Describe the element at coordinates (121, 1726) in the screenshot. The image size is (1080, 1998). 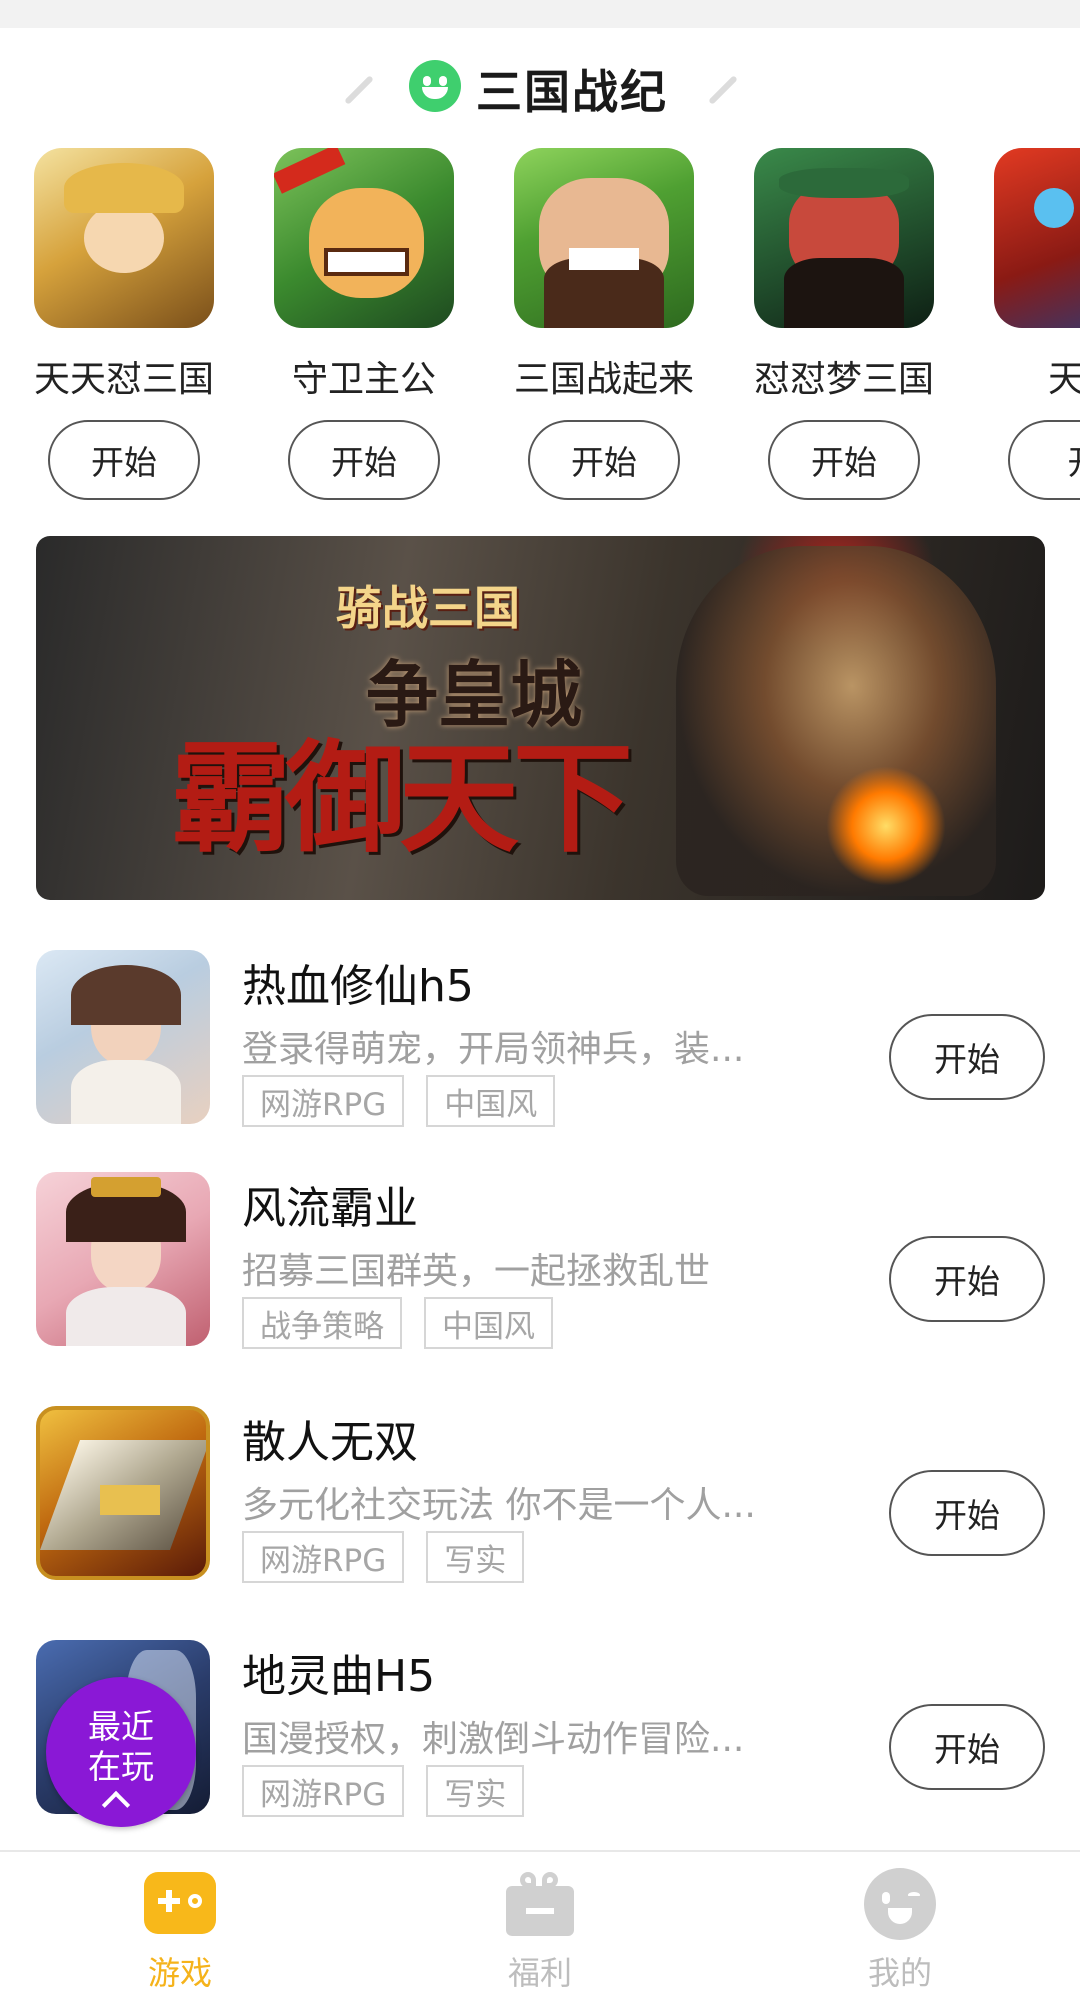
I see `recent-label-1: 最近` at that location.